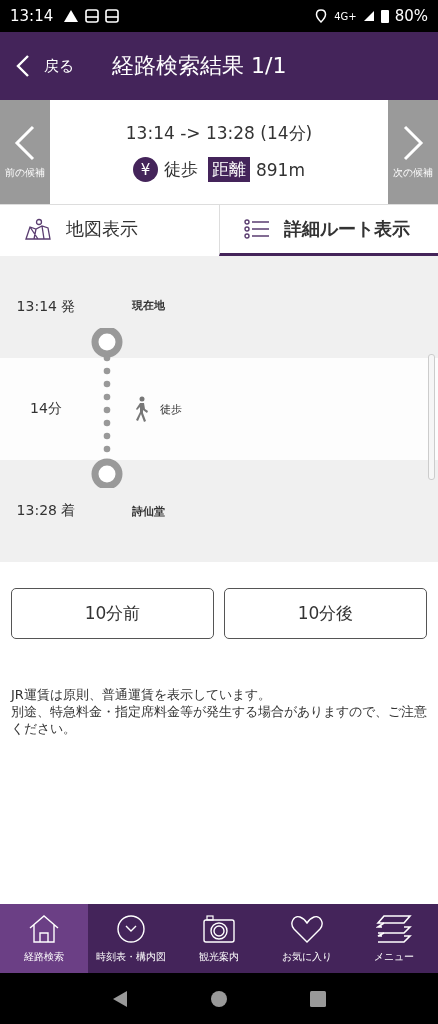 Image resolution: width=438 pixels, height=1024 pixels. I want to click on home-circle-icon, so click(219, 998).